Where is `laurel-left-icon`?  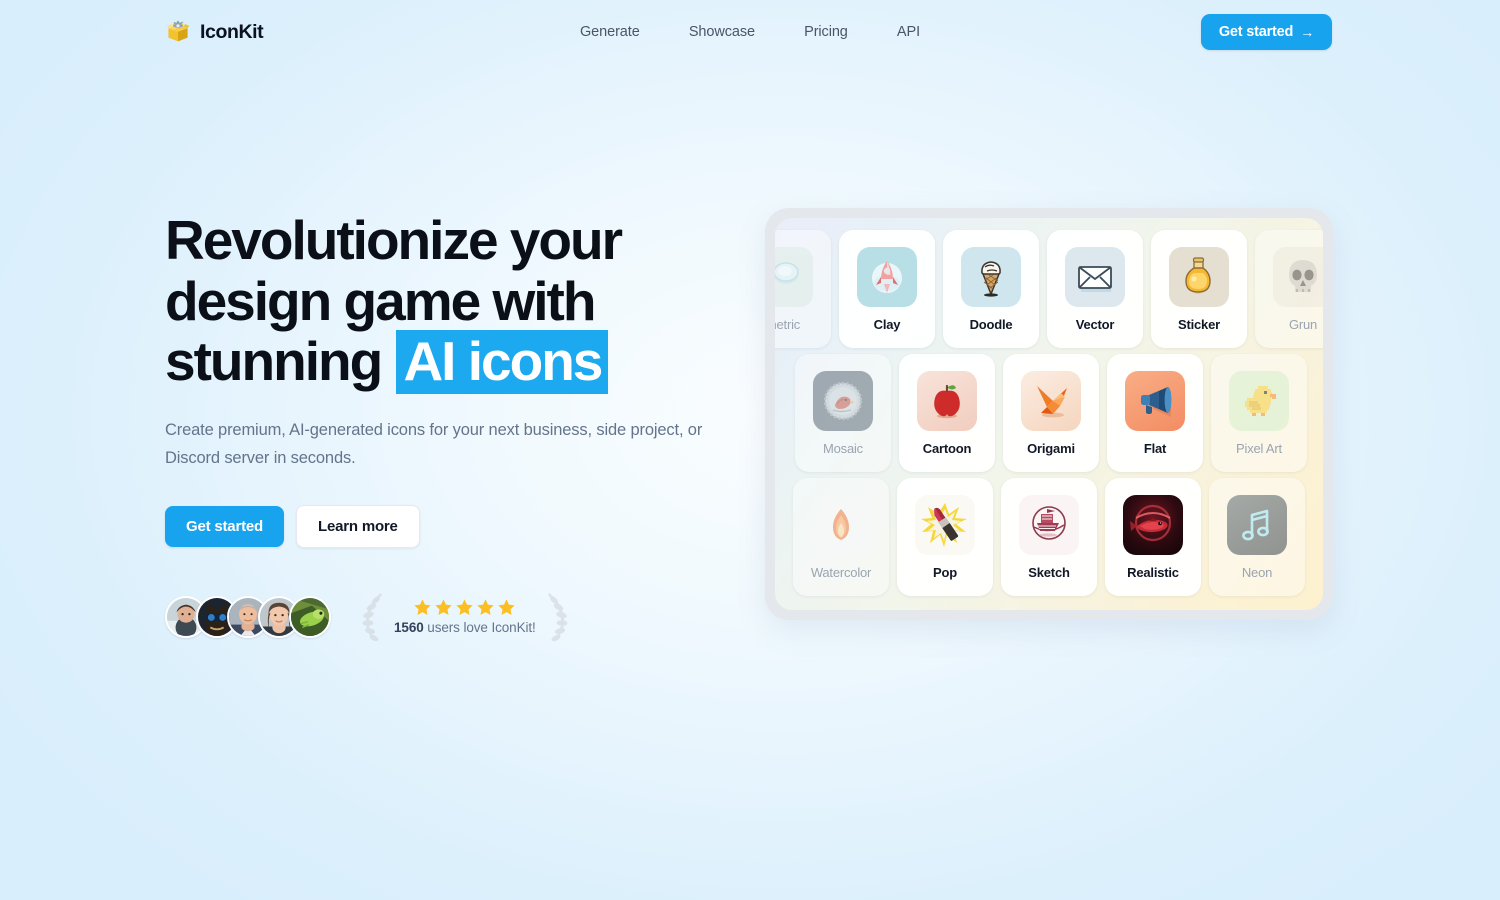
laurel-left-icon is located at coordinates (372, 616).